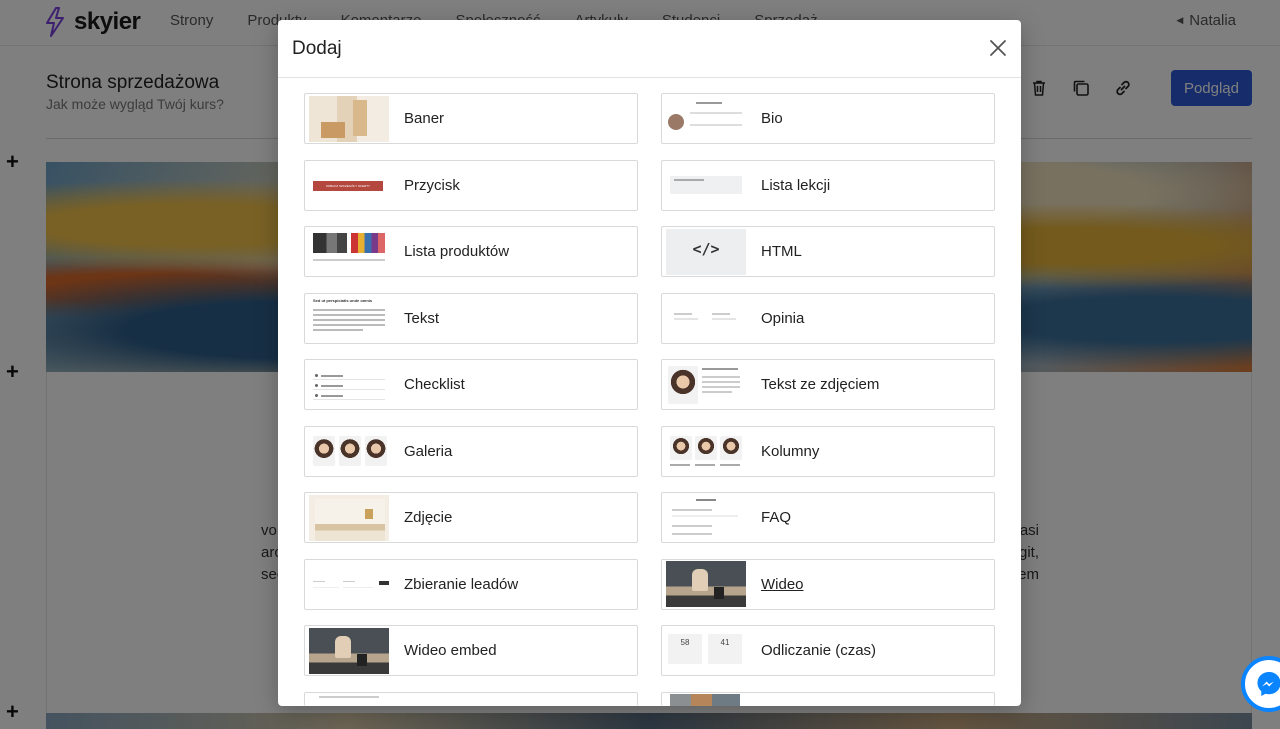 Image resolution: width=1280 pixels, height=729 pixels. I want to click on faq-thumbnail, so click(706, 518).